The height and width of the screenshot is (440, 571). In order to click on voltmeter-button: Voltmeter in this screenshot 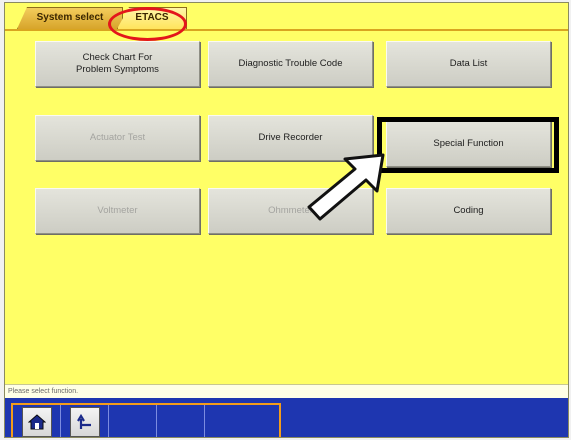, I will do `click(117, 211)`.